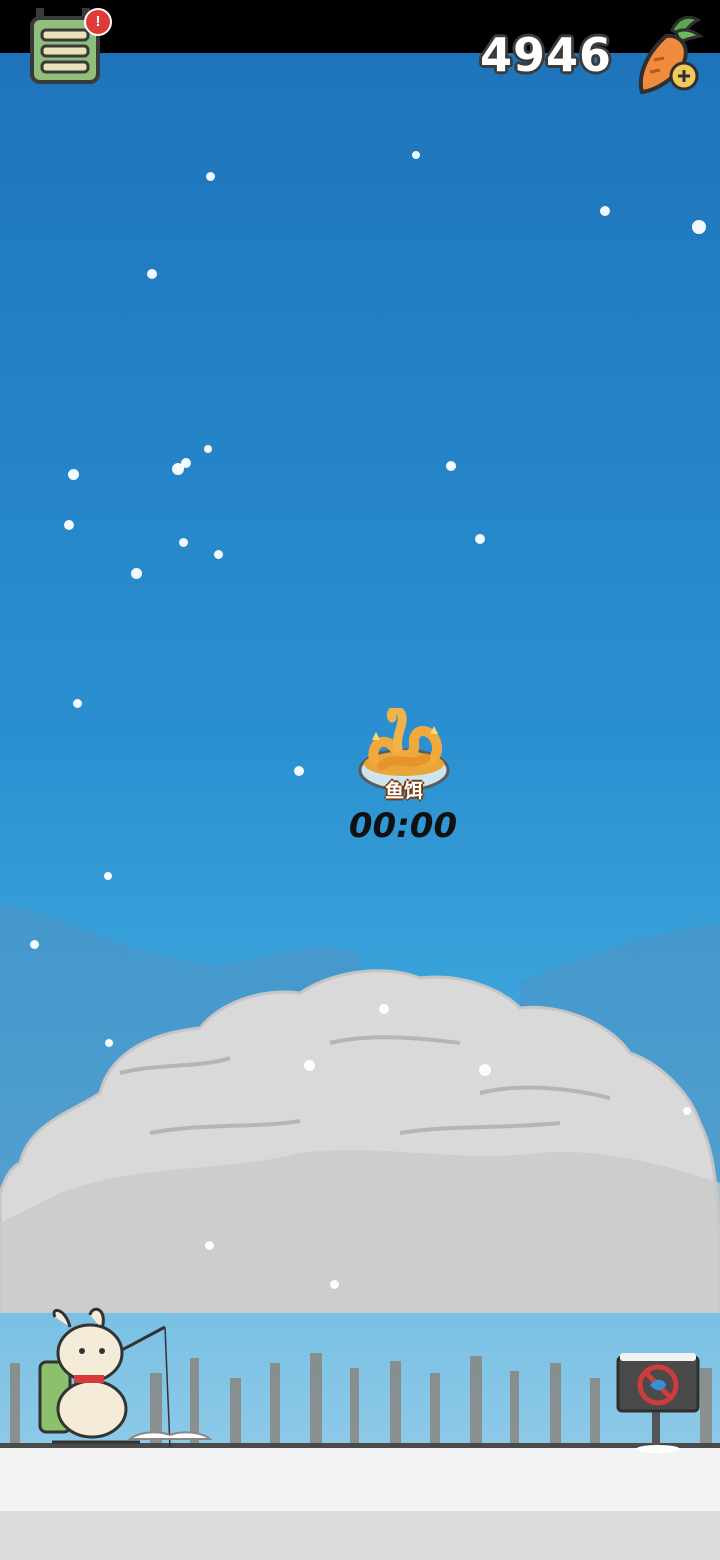 Image resolution: width=720 pixels, height=1560 pixels. Describe the element at coordinates (660, 1401) in the screenshot. I see `no-fishing-sign` at that location.